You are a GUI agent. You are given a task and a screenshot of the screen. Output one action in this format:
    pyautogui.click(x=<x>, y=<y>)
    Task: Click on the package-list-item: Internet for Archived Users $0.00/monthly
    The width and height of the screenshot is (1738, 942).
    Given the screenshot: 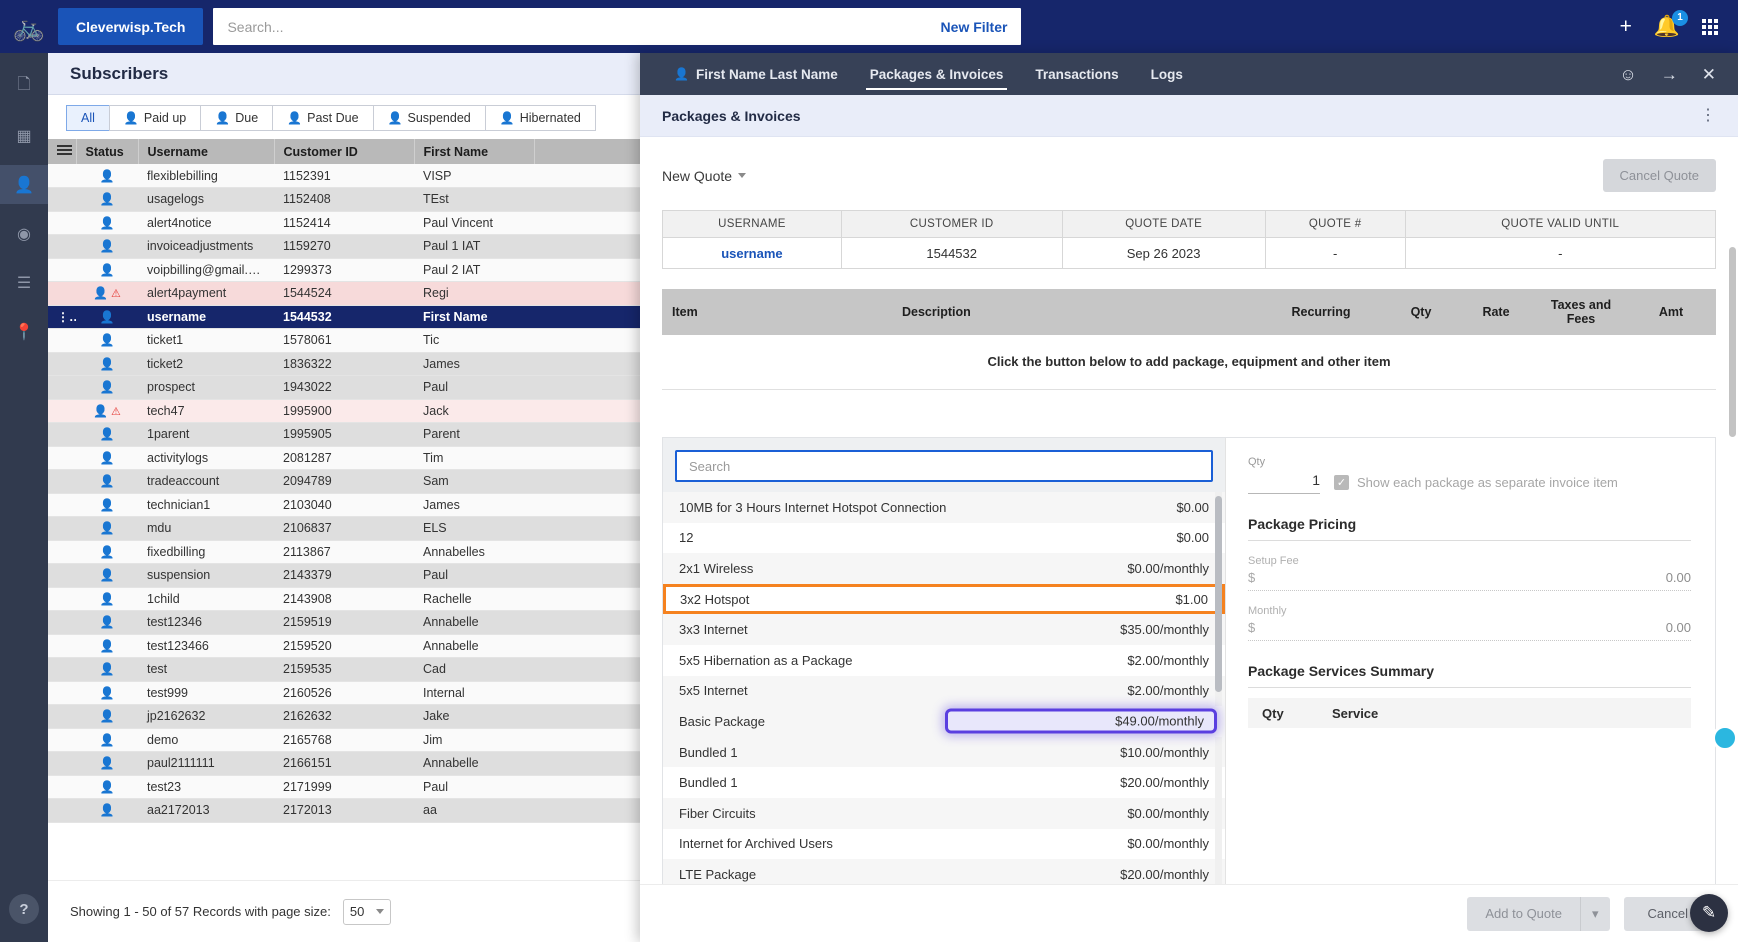 What is the action you would take?
    pyautogui.click(x=944, y=844)
    